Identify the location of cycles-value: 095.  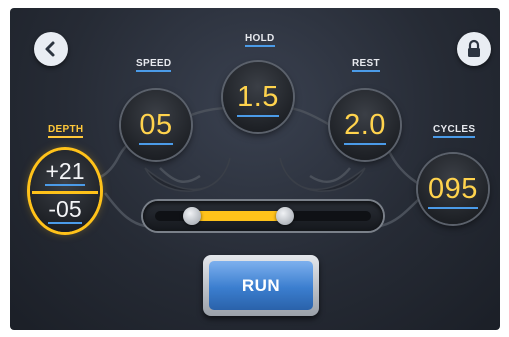
(453, 190).